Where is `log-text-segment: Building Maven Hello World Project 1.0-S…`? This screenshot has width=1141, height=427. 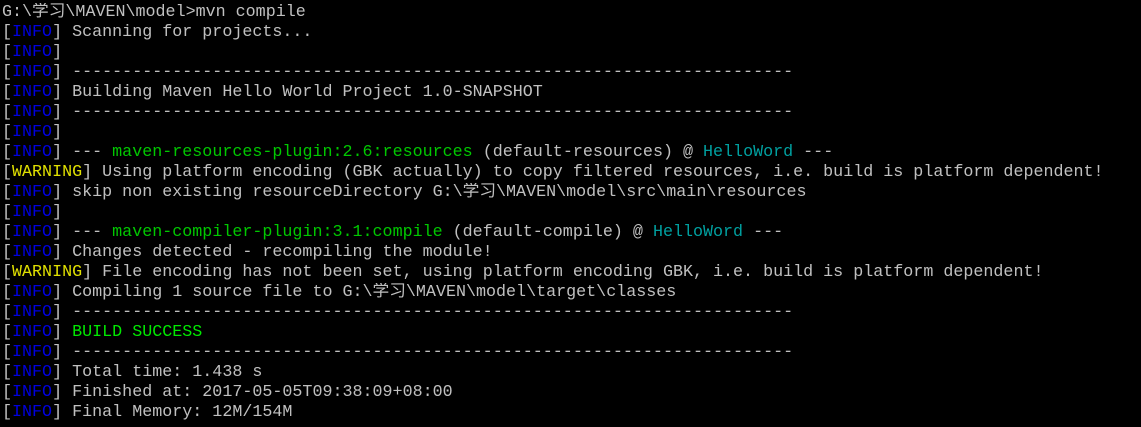
log-text-segment: Building Maven Hello World Project 1.0-S… is located at coordinates (302, 92).